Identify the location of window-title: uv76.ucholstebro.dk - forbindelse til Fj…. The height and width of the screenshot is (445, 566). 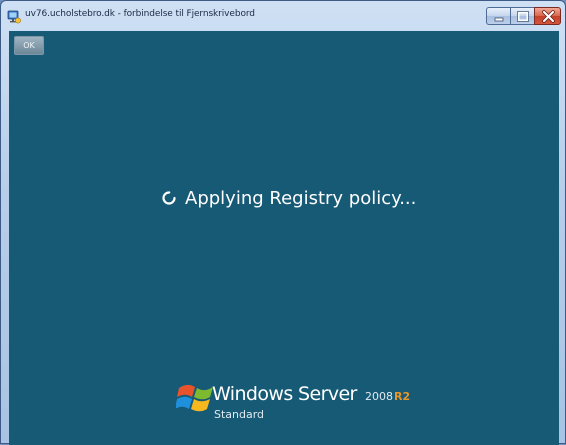
(140, 14).